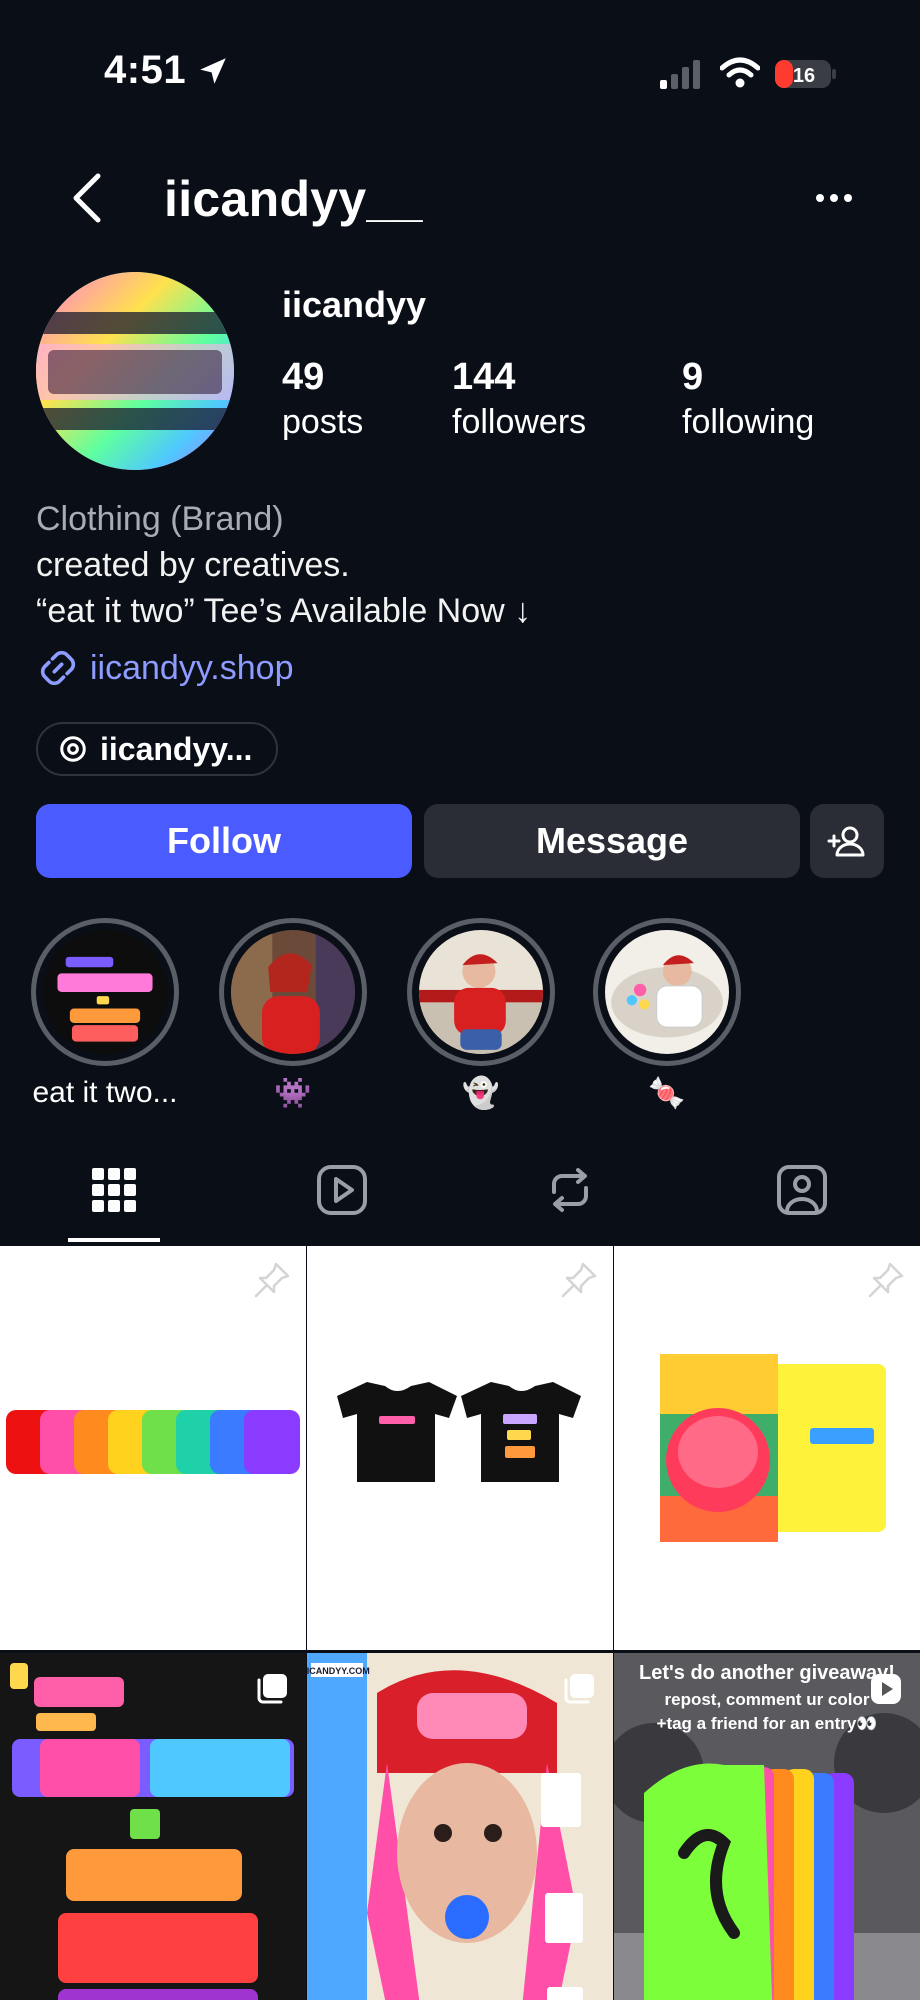 The width and height of the screenshot is (920, 2000). I want to click on active-tab-indicator, so click(114, 1240).